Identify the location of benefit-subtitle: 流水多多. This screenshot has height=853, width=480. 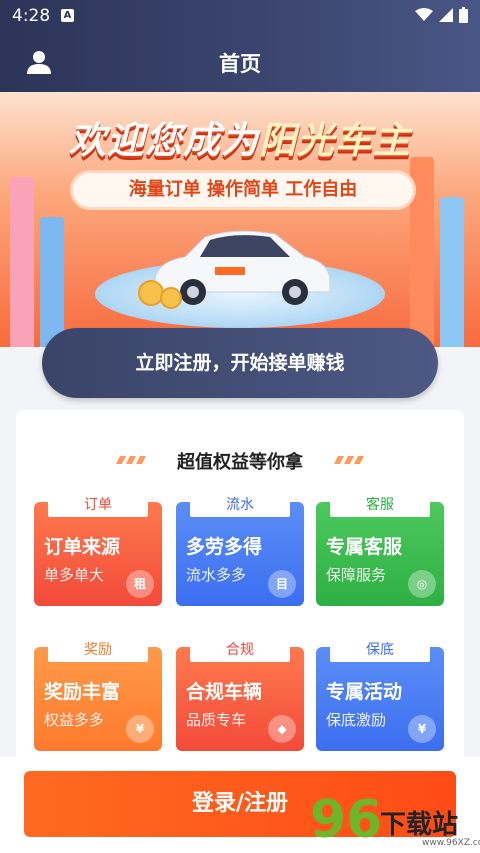
(216, 575).